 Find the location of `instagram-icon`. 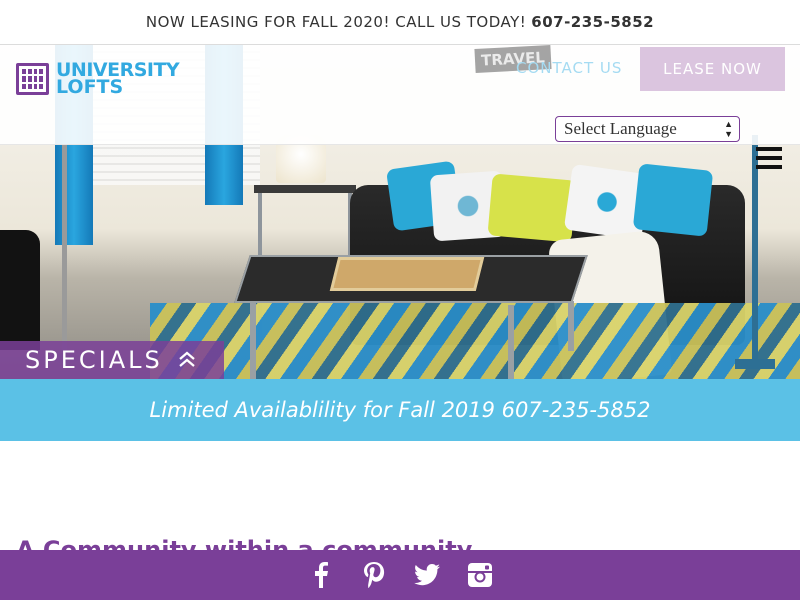

instagram-icon is located at coordinates (480, 575).